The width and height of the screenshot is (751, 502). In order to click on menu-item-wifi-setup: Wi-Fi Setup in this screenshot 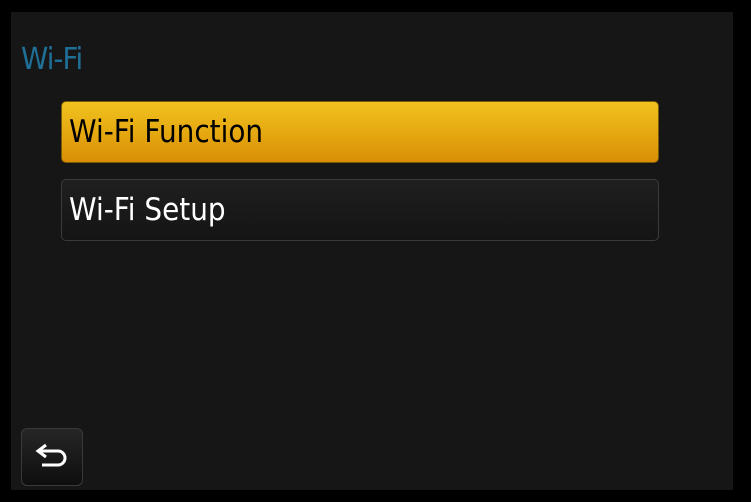, I will do `click(360, 210)`.